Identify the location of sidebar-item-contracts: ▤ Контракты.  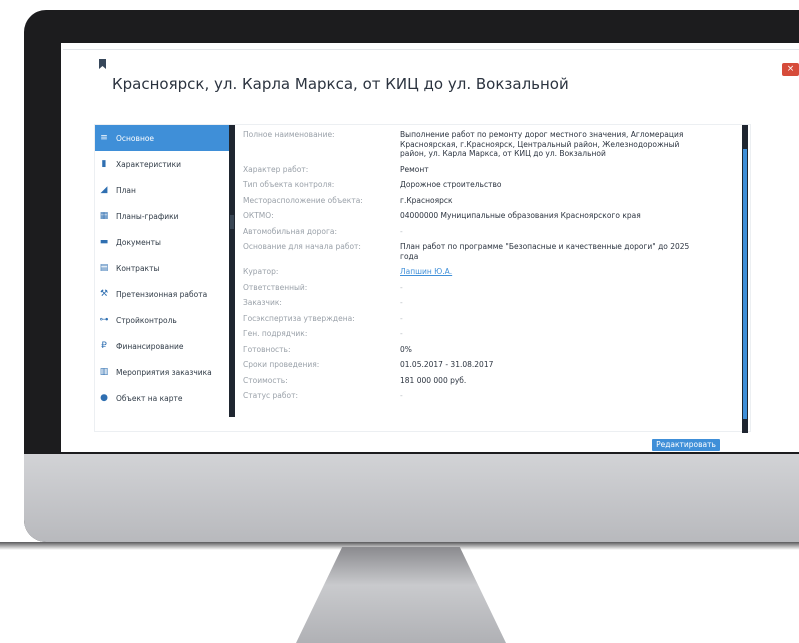
(162, 268).